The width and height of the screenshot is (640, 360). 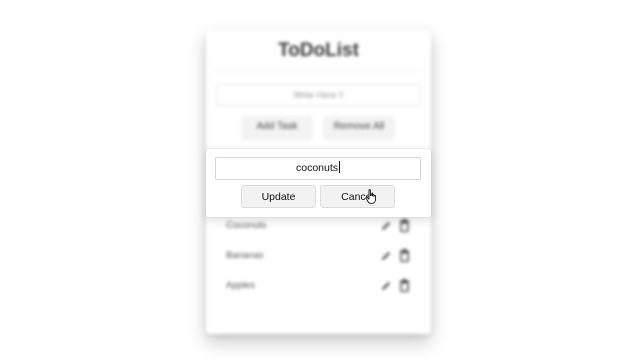 What do you see at coordinates (246, 225) in the screenshot?
I see `task-label: Coconuts` at bounding box center [246, 225].